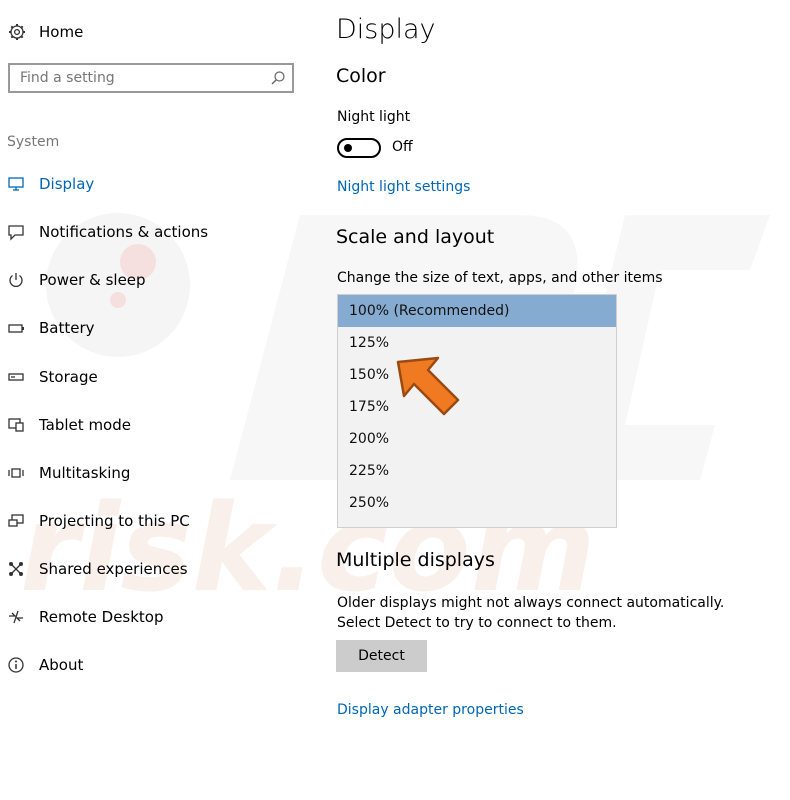 This screenshot has width=790, height=800. I want to click on sidebar-item-label: Display, so click(67, 184).